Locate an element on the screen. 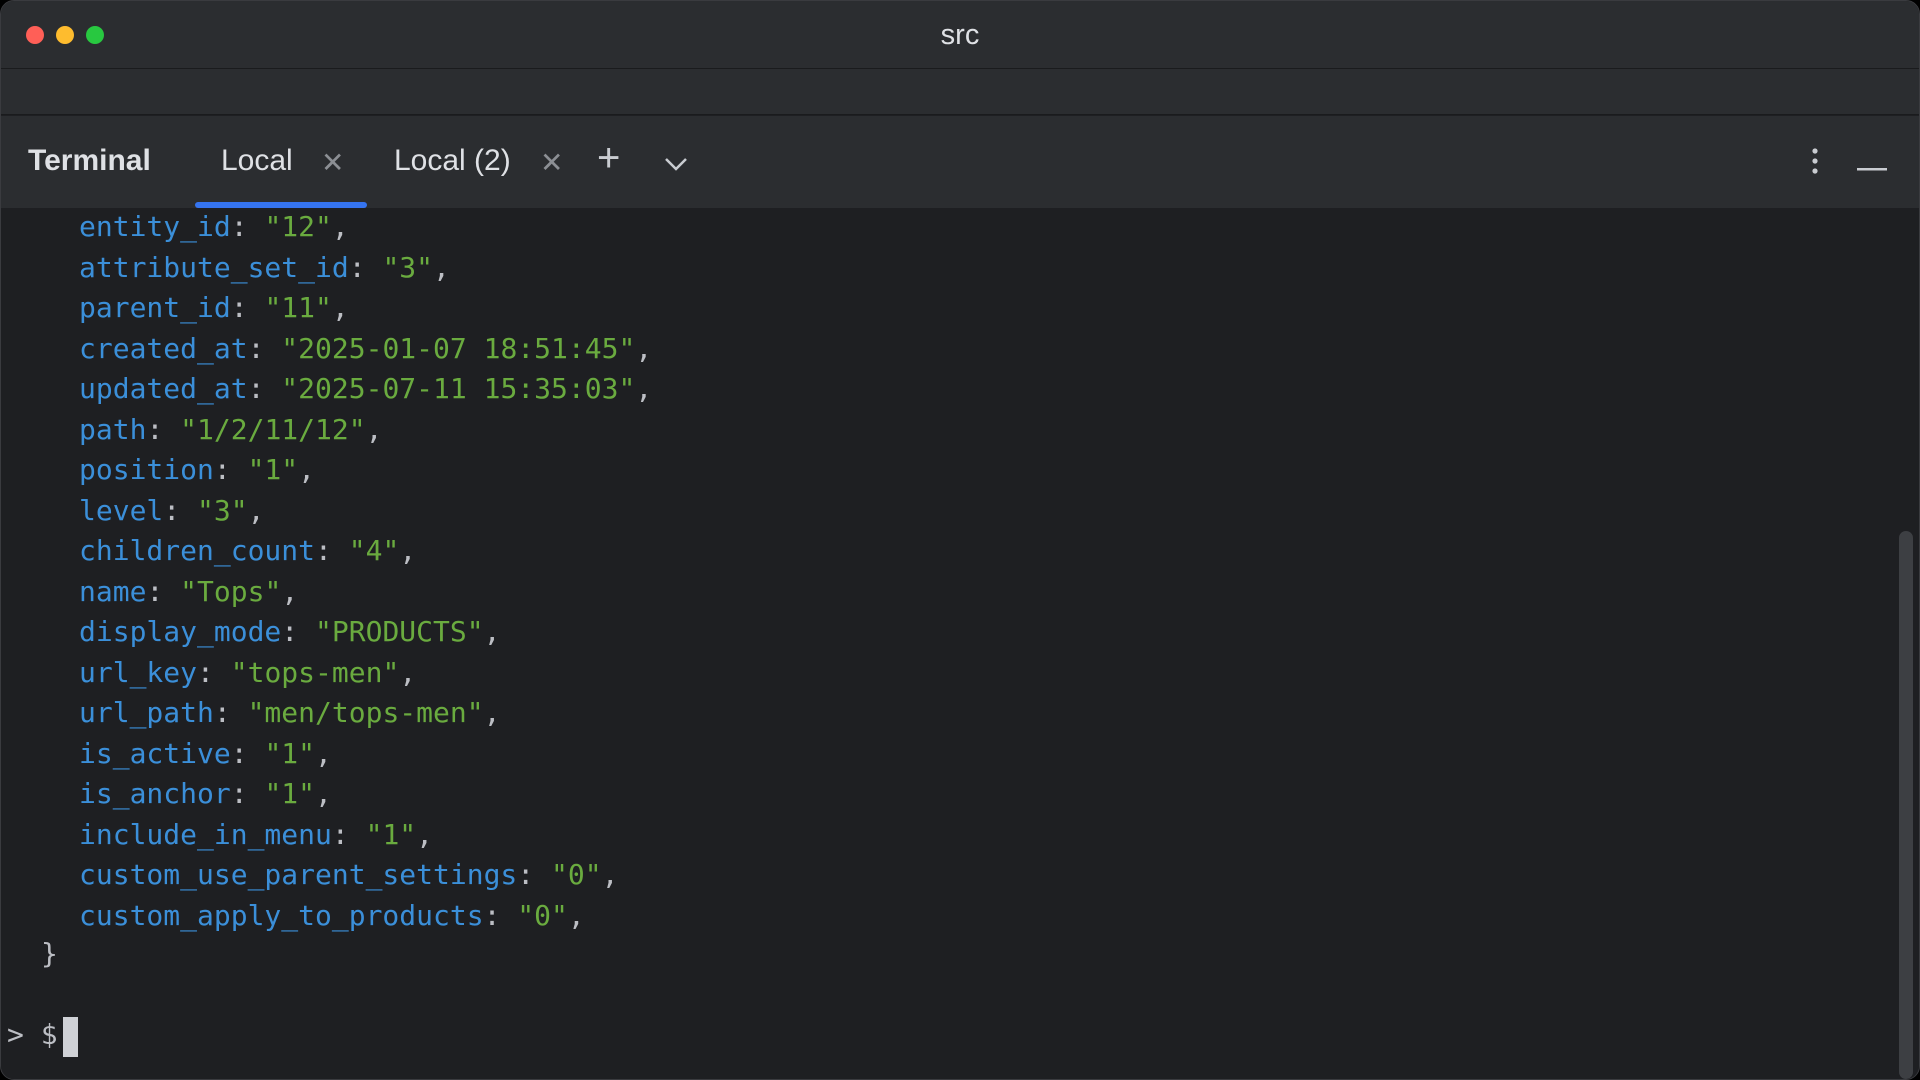 This screenshot has height=1080, width=1920. output-line: updated_at: "2025-07-11 15:35:03", is located at coordinates (366, 388).